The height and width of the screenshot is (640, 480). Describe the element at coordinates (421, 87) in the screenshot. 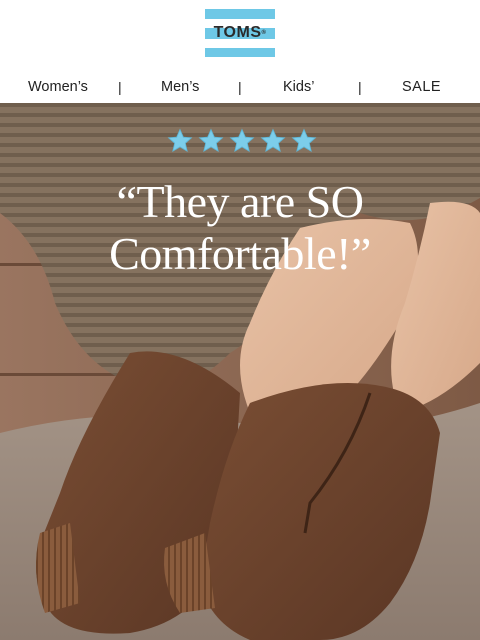

I see `nav-link-sale: SALE` at that location.